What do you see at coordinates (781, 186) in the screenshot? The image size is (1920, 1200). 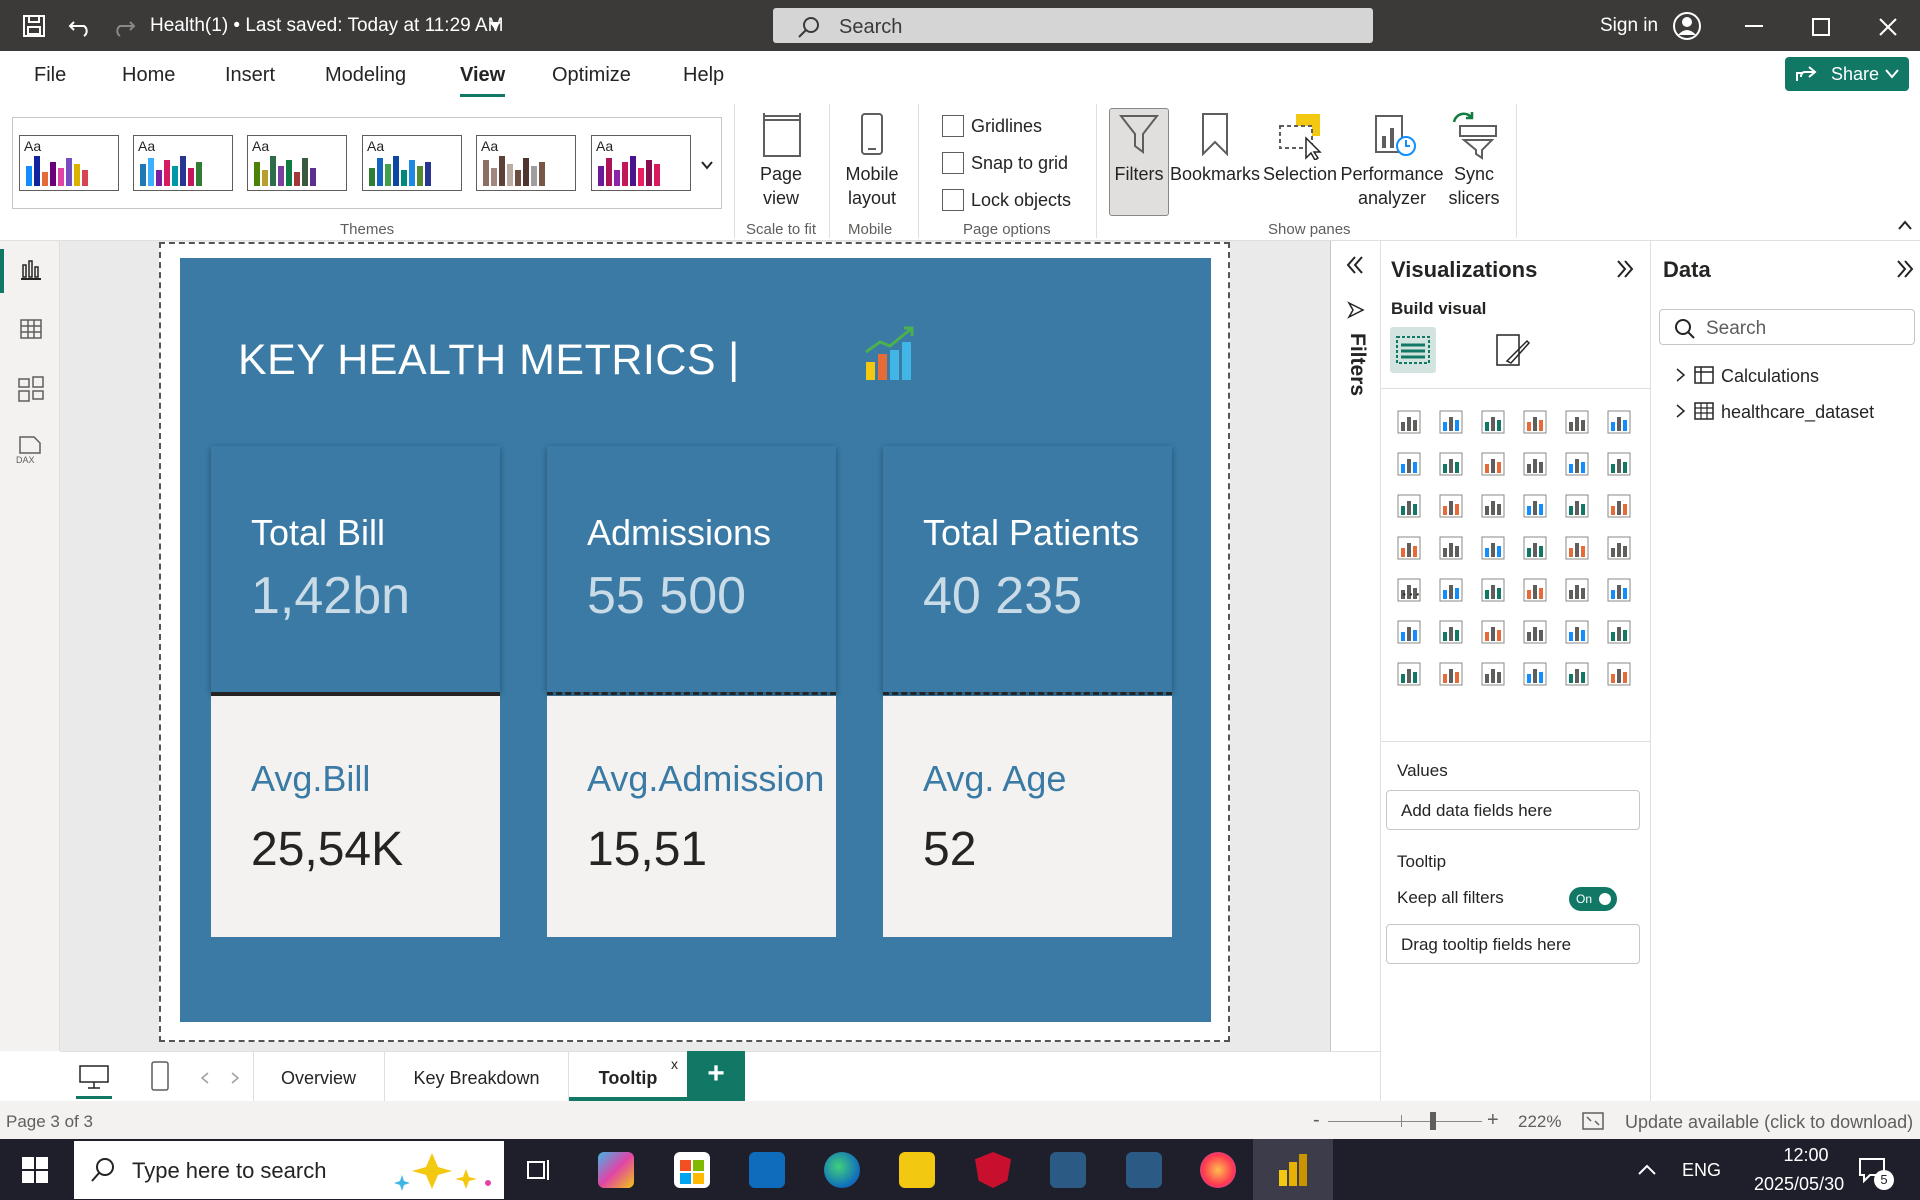 I see `page-view-button: Page view` at bounding box center [781, 186].